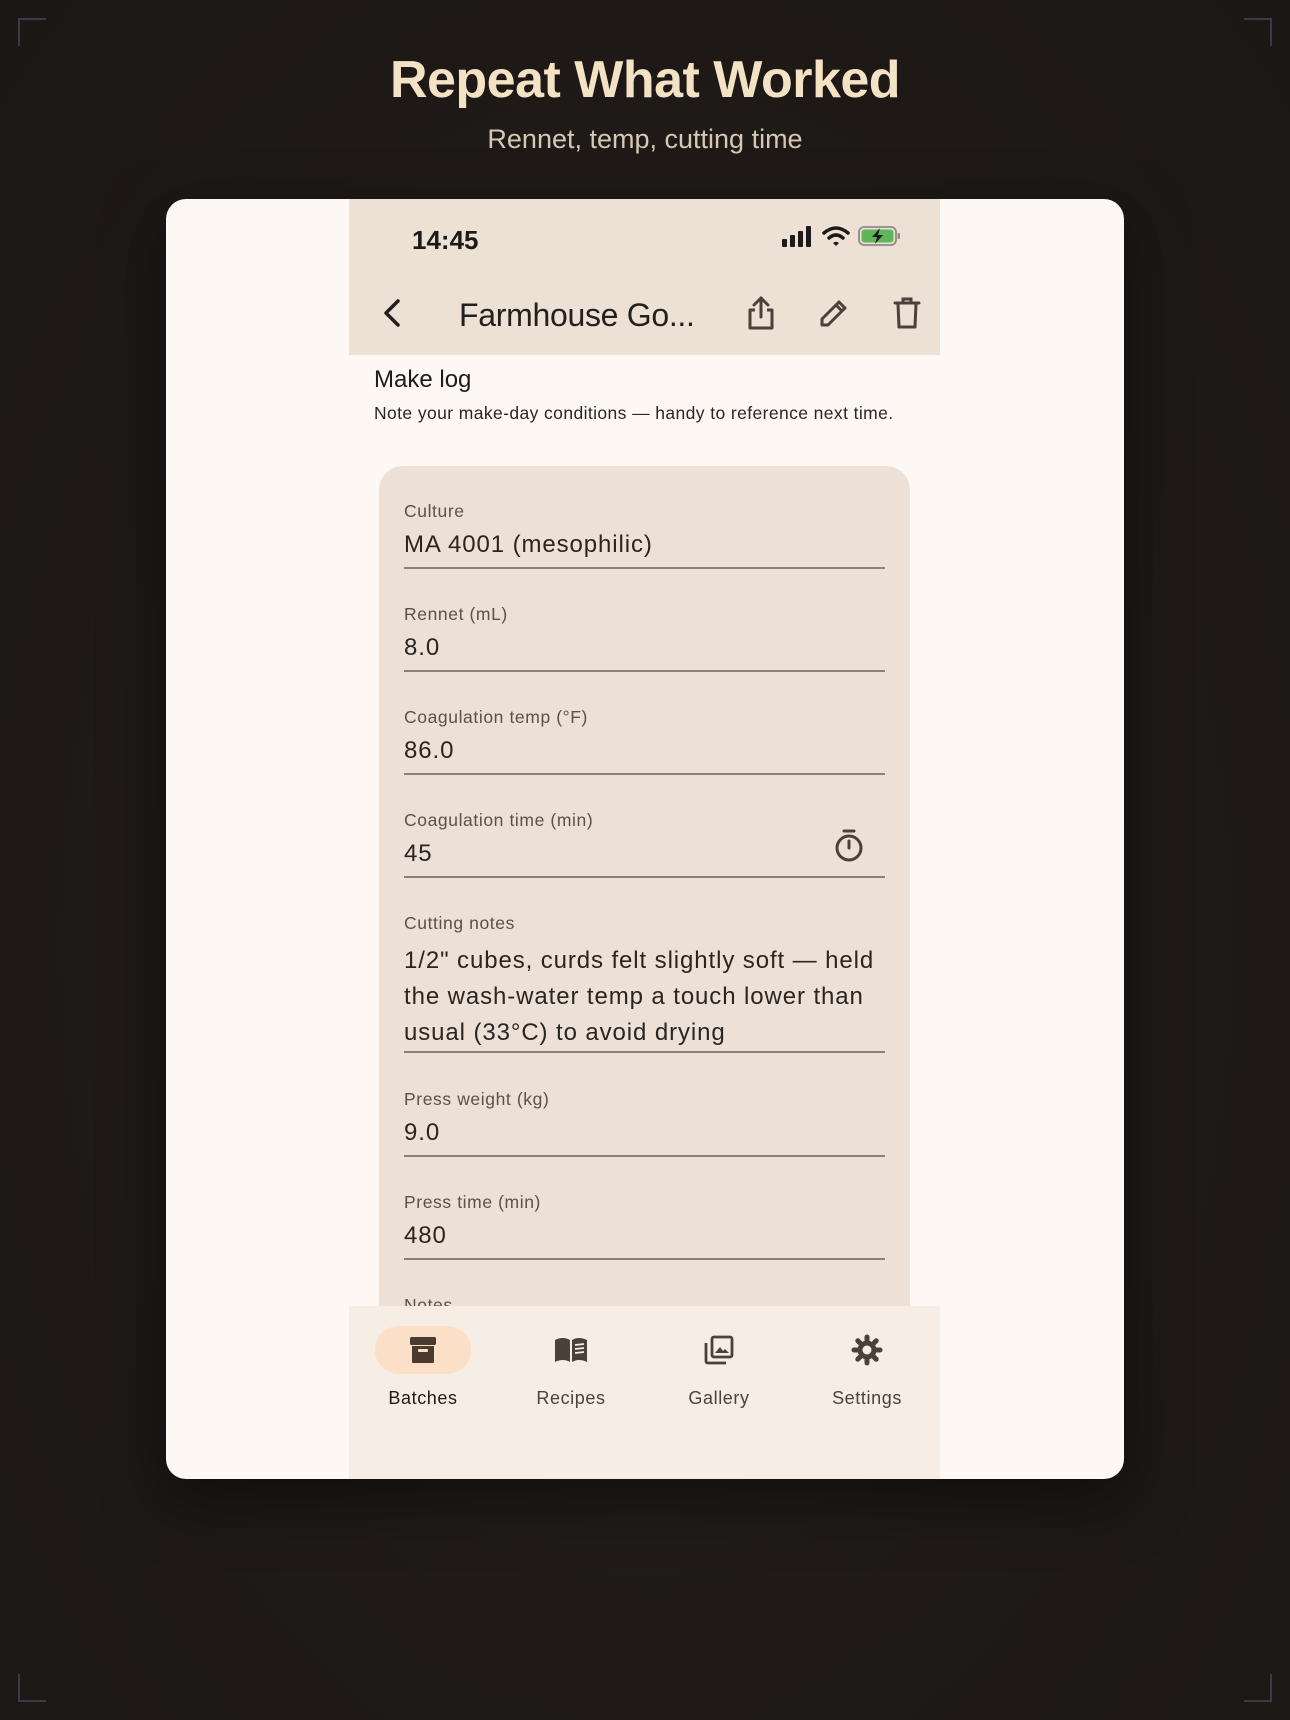 The width and height of the screenshot is (1290, 1720). What do you see at coordinates (645, 80) in the screenshot?
I see `promo-headline: Repeat What Worked` at bounding box center [645, 80].